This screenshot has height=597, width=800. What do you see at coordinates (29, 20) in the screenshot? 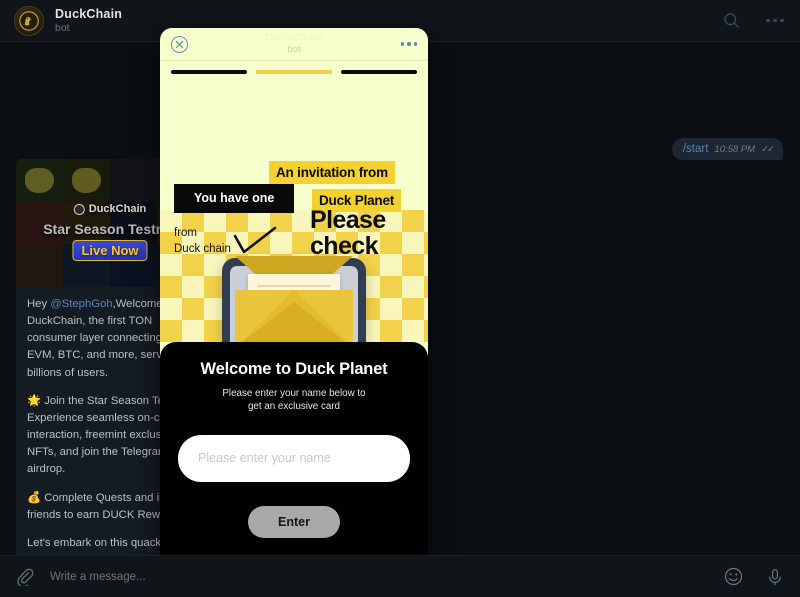
I see `duck-avatar-icon` at bounding box center [29, 20].